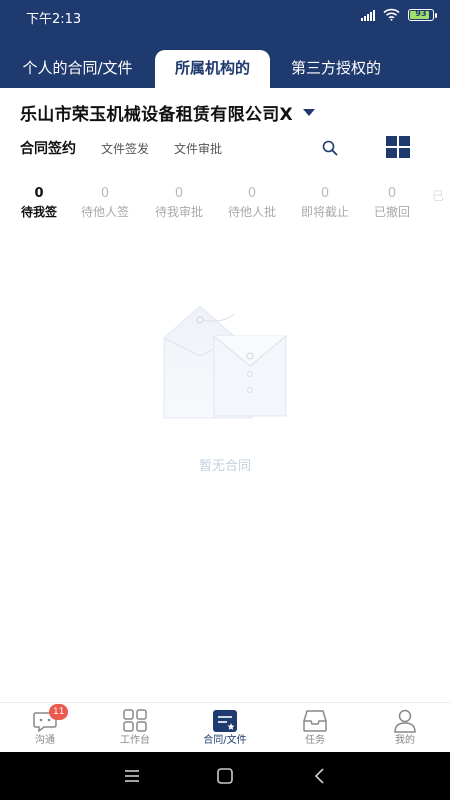  I want to click on org-selector: 乐山市荣玉机械设备租赁有限公司X, so click(167, 112).